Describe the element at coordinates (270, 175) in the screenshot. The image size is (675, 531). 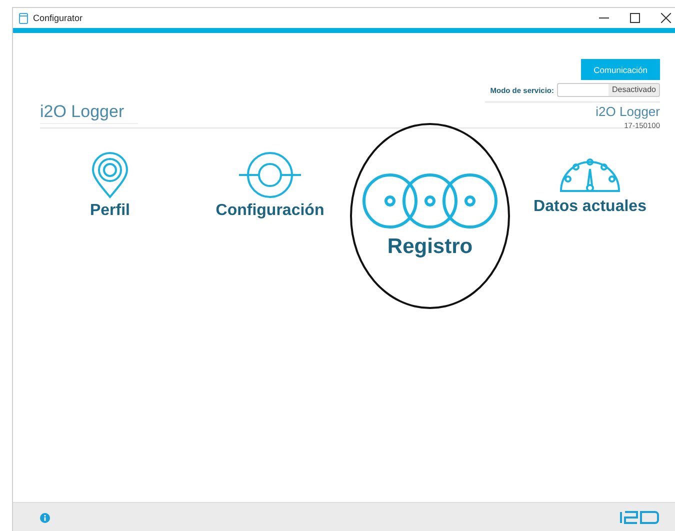
I see `circle-line-icon` at that location.